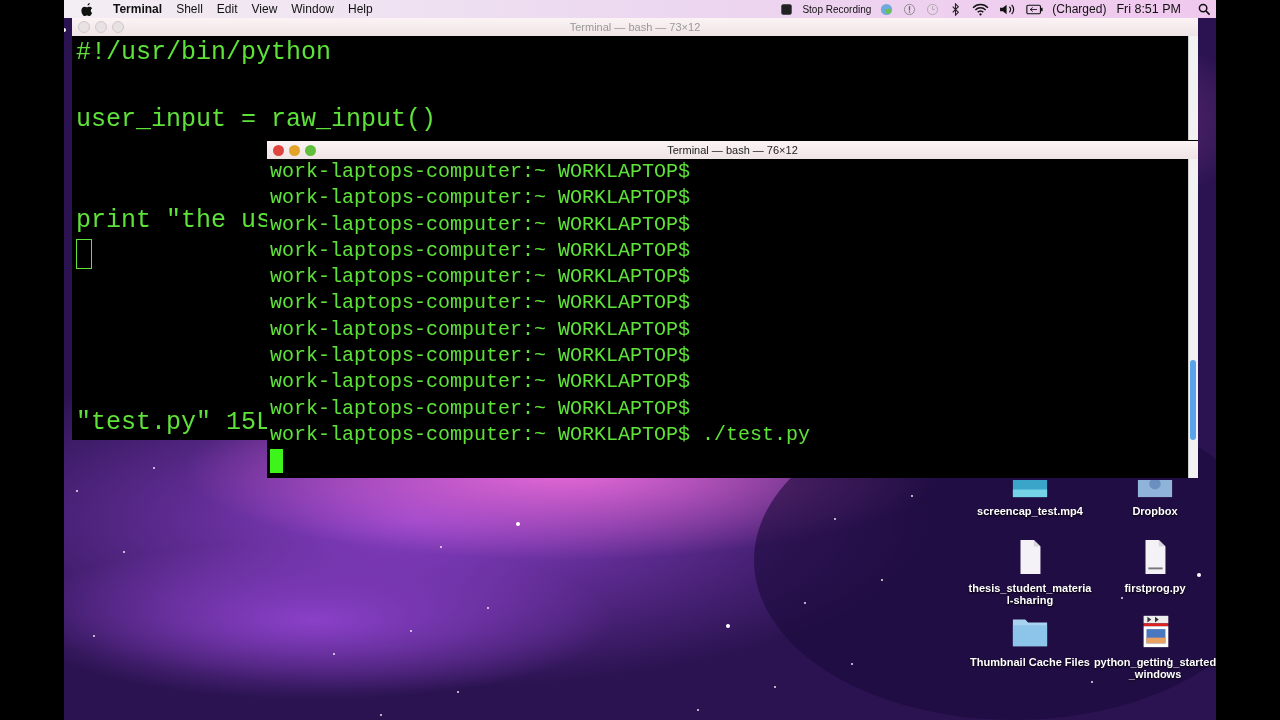 Image resolution: width=1280 pixels, height=720 pixels. Describe the element at coordinates (256, 120) in the screenshot. I see `terminal-line: user_input = raw_input()` at that location.